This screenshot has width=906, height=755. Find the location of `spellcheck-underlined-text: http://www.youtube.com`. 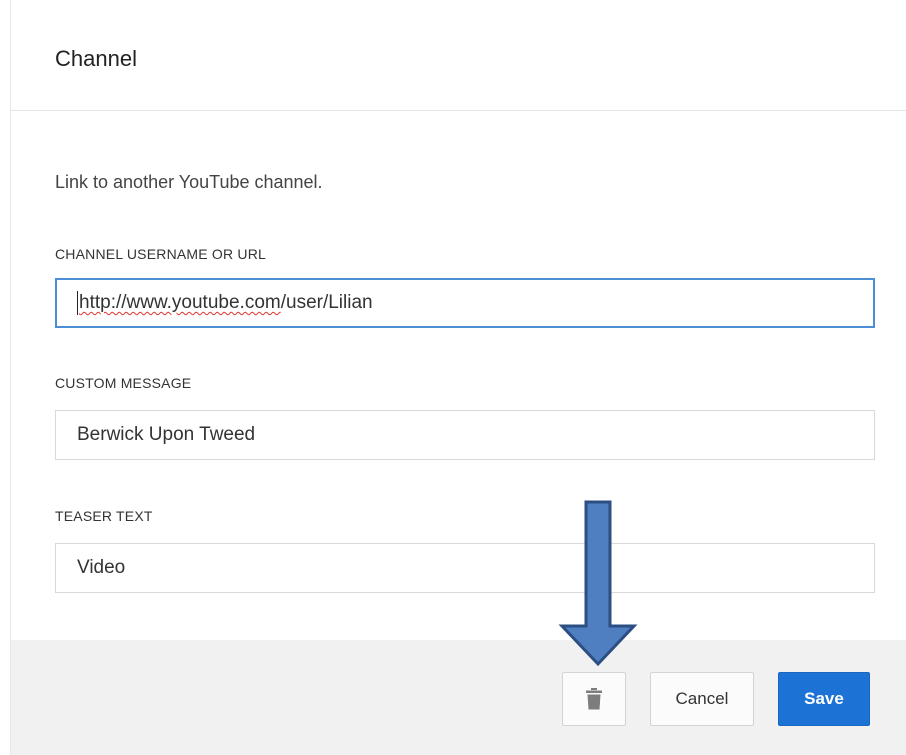

spellcheck-underlined-text: http://www.youtube.com is located at coordinates (180, 302).